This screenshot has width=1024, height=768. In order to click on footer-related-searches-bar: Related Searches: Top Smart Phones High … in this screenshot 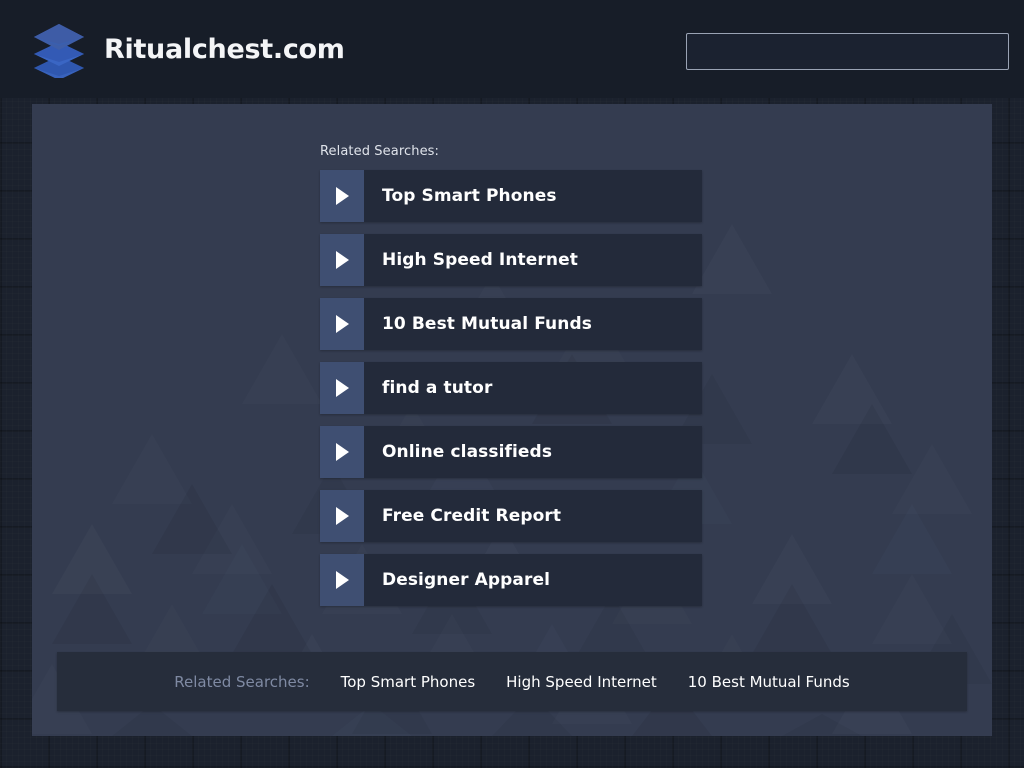, I will do `click(512, 681)`.